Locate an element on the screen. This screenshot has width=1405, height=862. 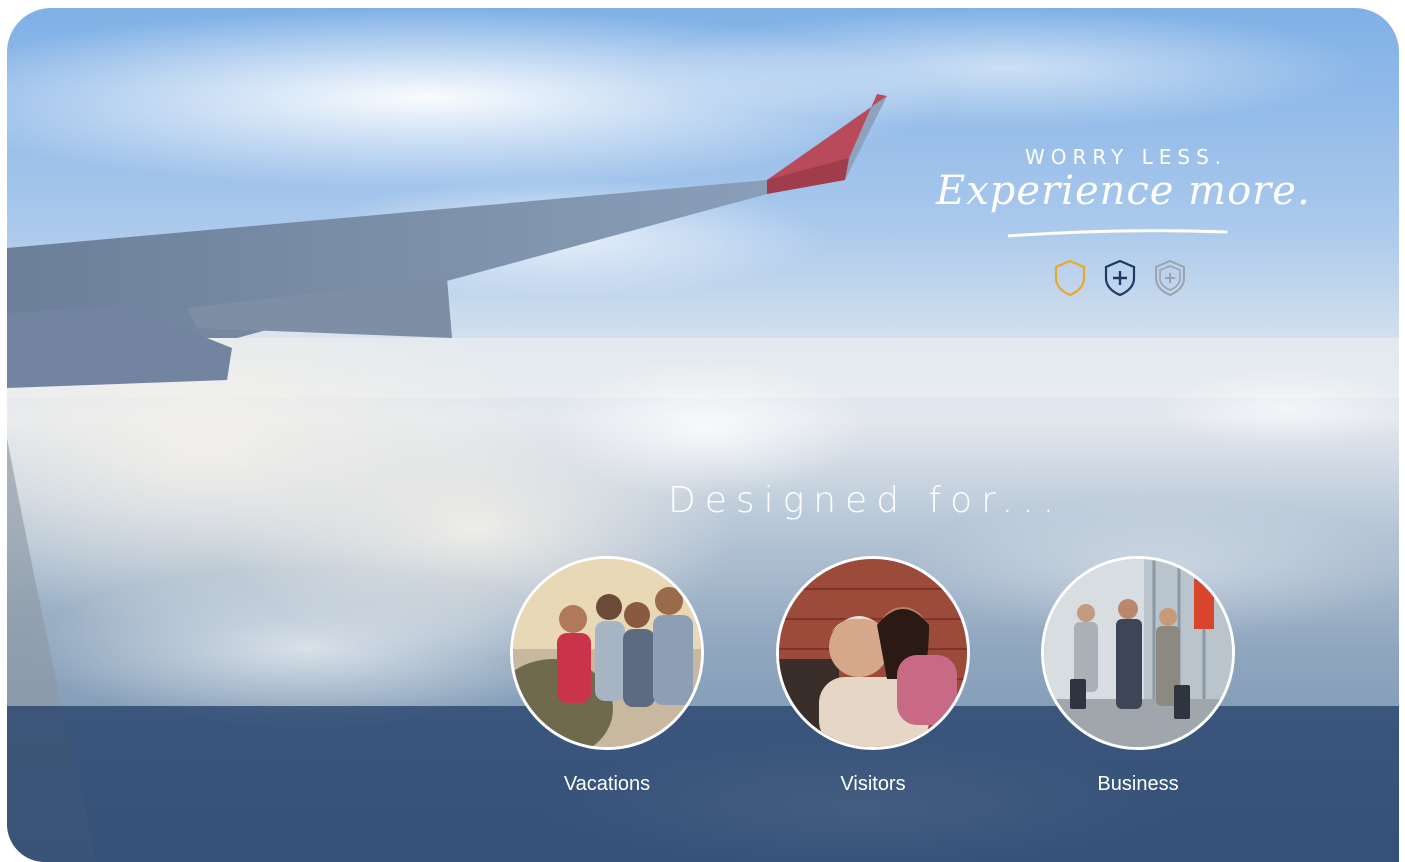
shield-double-plus-icon is located at coordinates (1170, 278).